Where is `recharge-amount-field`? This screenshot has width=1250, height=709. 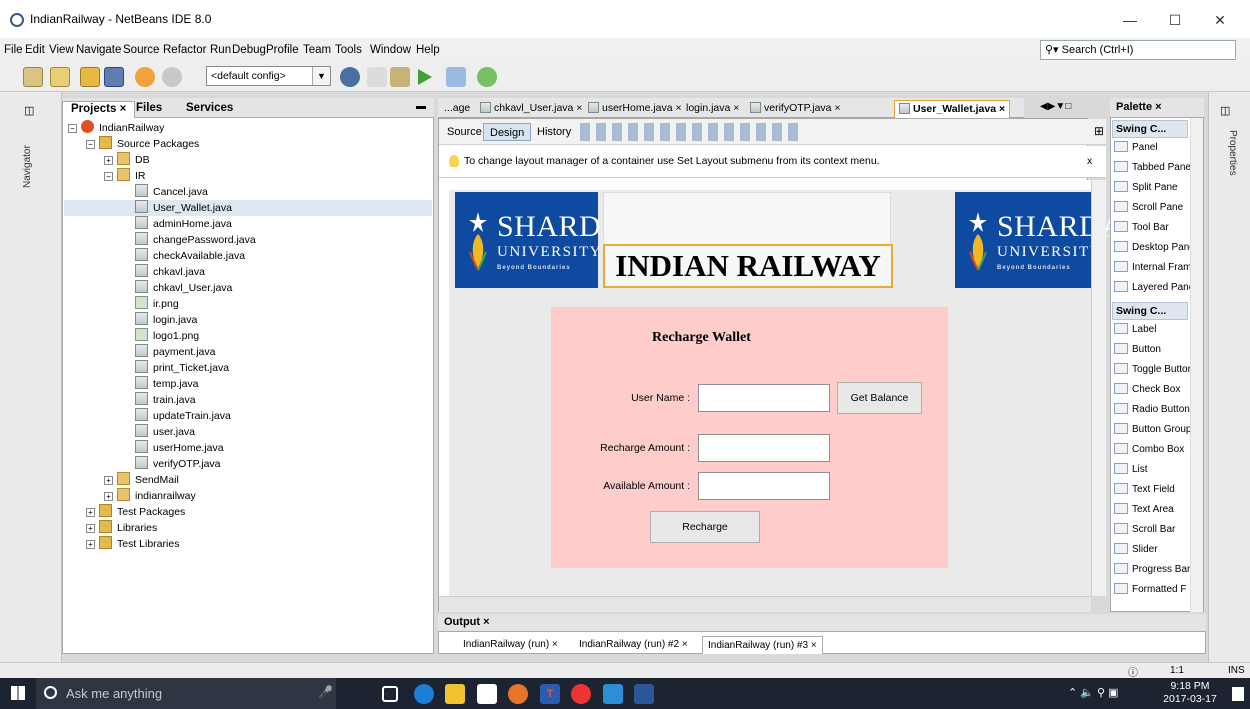
recharge-amount-field is located at coordinates (764, 448).